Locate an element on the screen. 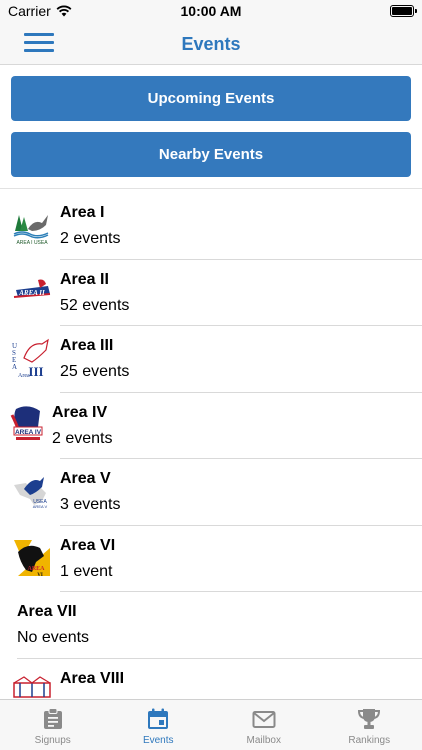  event-name: Area IV is located at coordinates (80, 412).